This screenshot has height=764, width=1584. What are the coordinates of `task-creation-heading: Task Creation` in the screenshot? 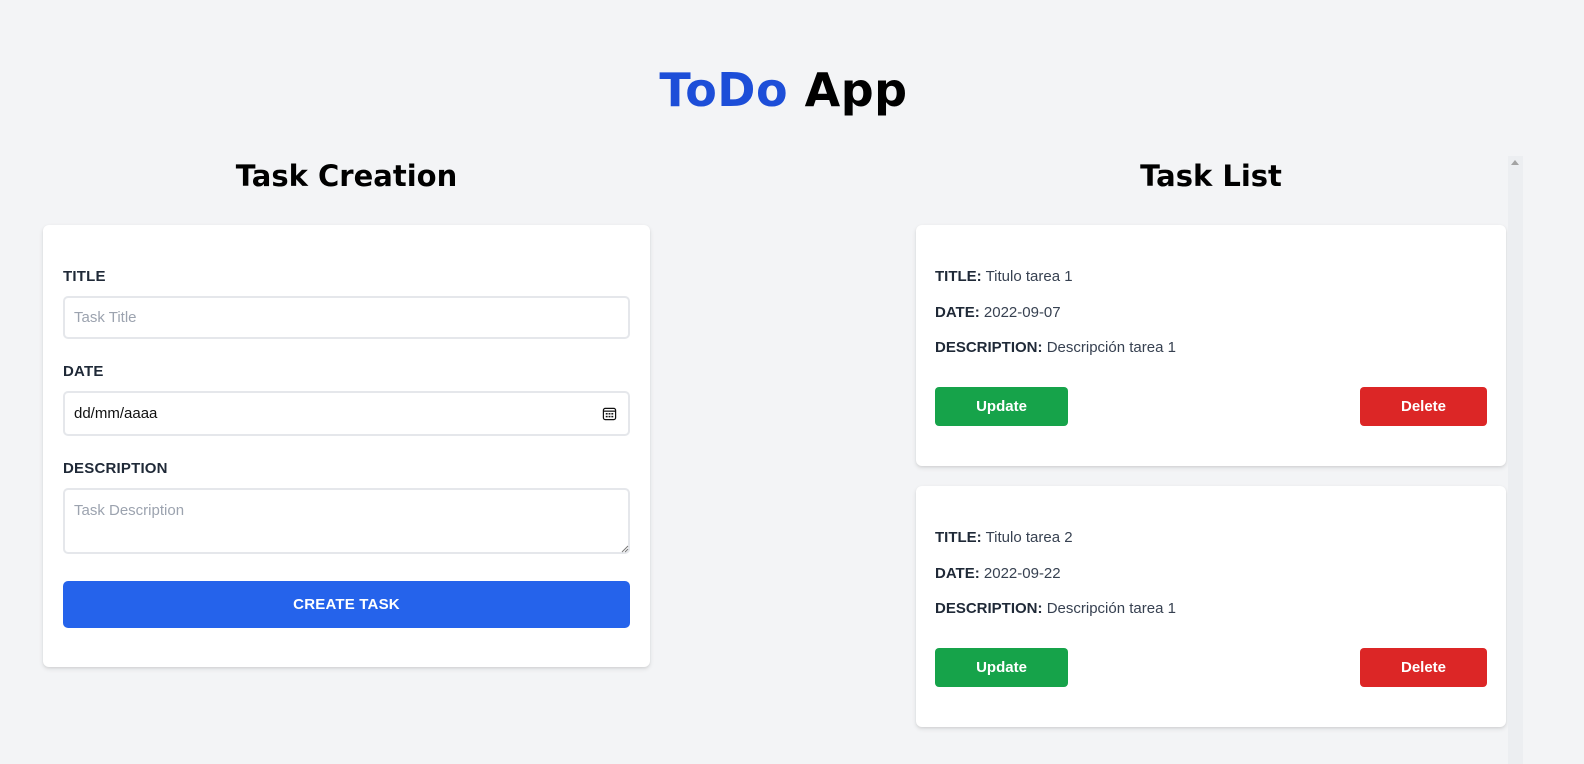 It's located at (346, 176).